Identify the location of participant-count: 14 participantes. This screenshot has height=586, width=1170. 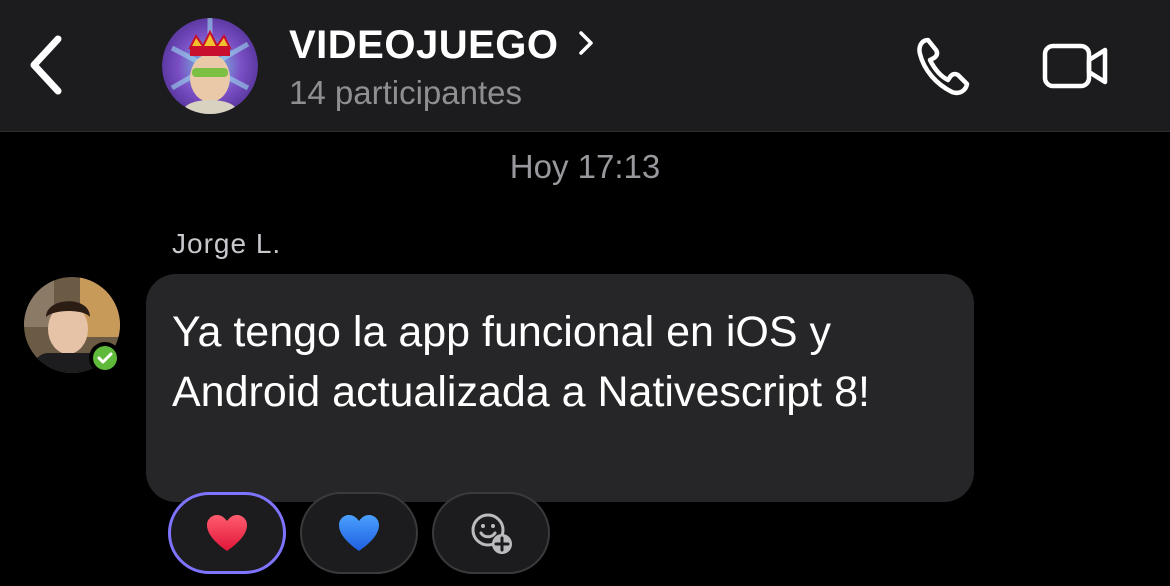
(405, 92).